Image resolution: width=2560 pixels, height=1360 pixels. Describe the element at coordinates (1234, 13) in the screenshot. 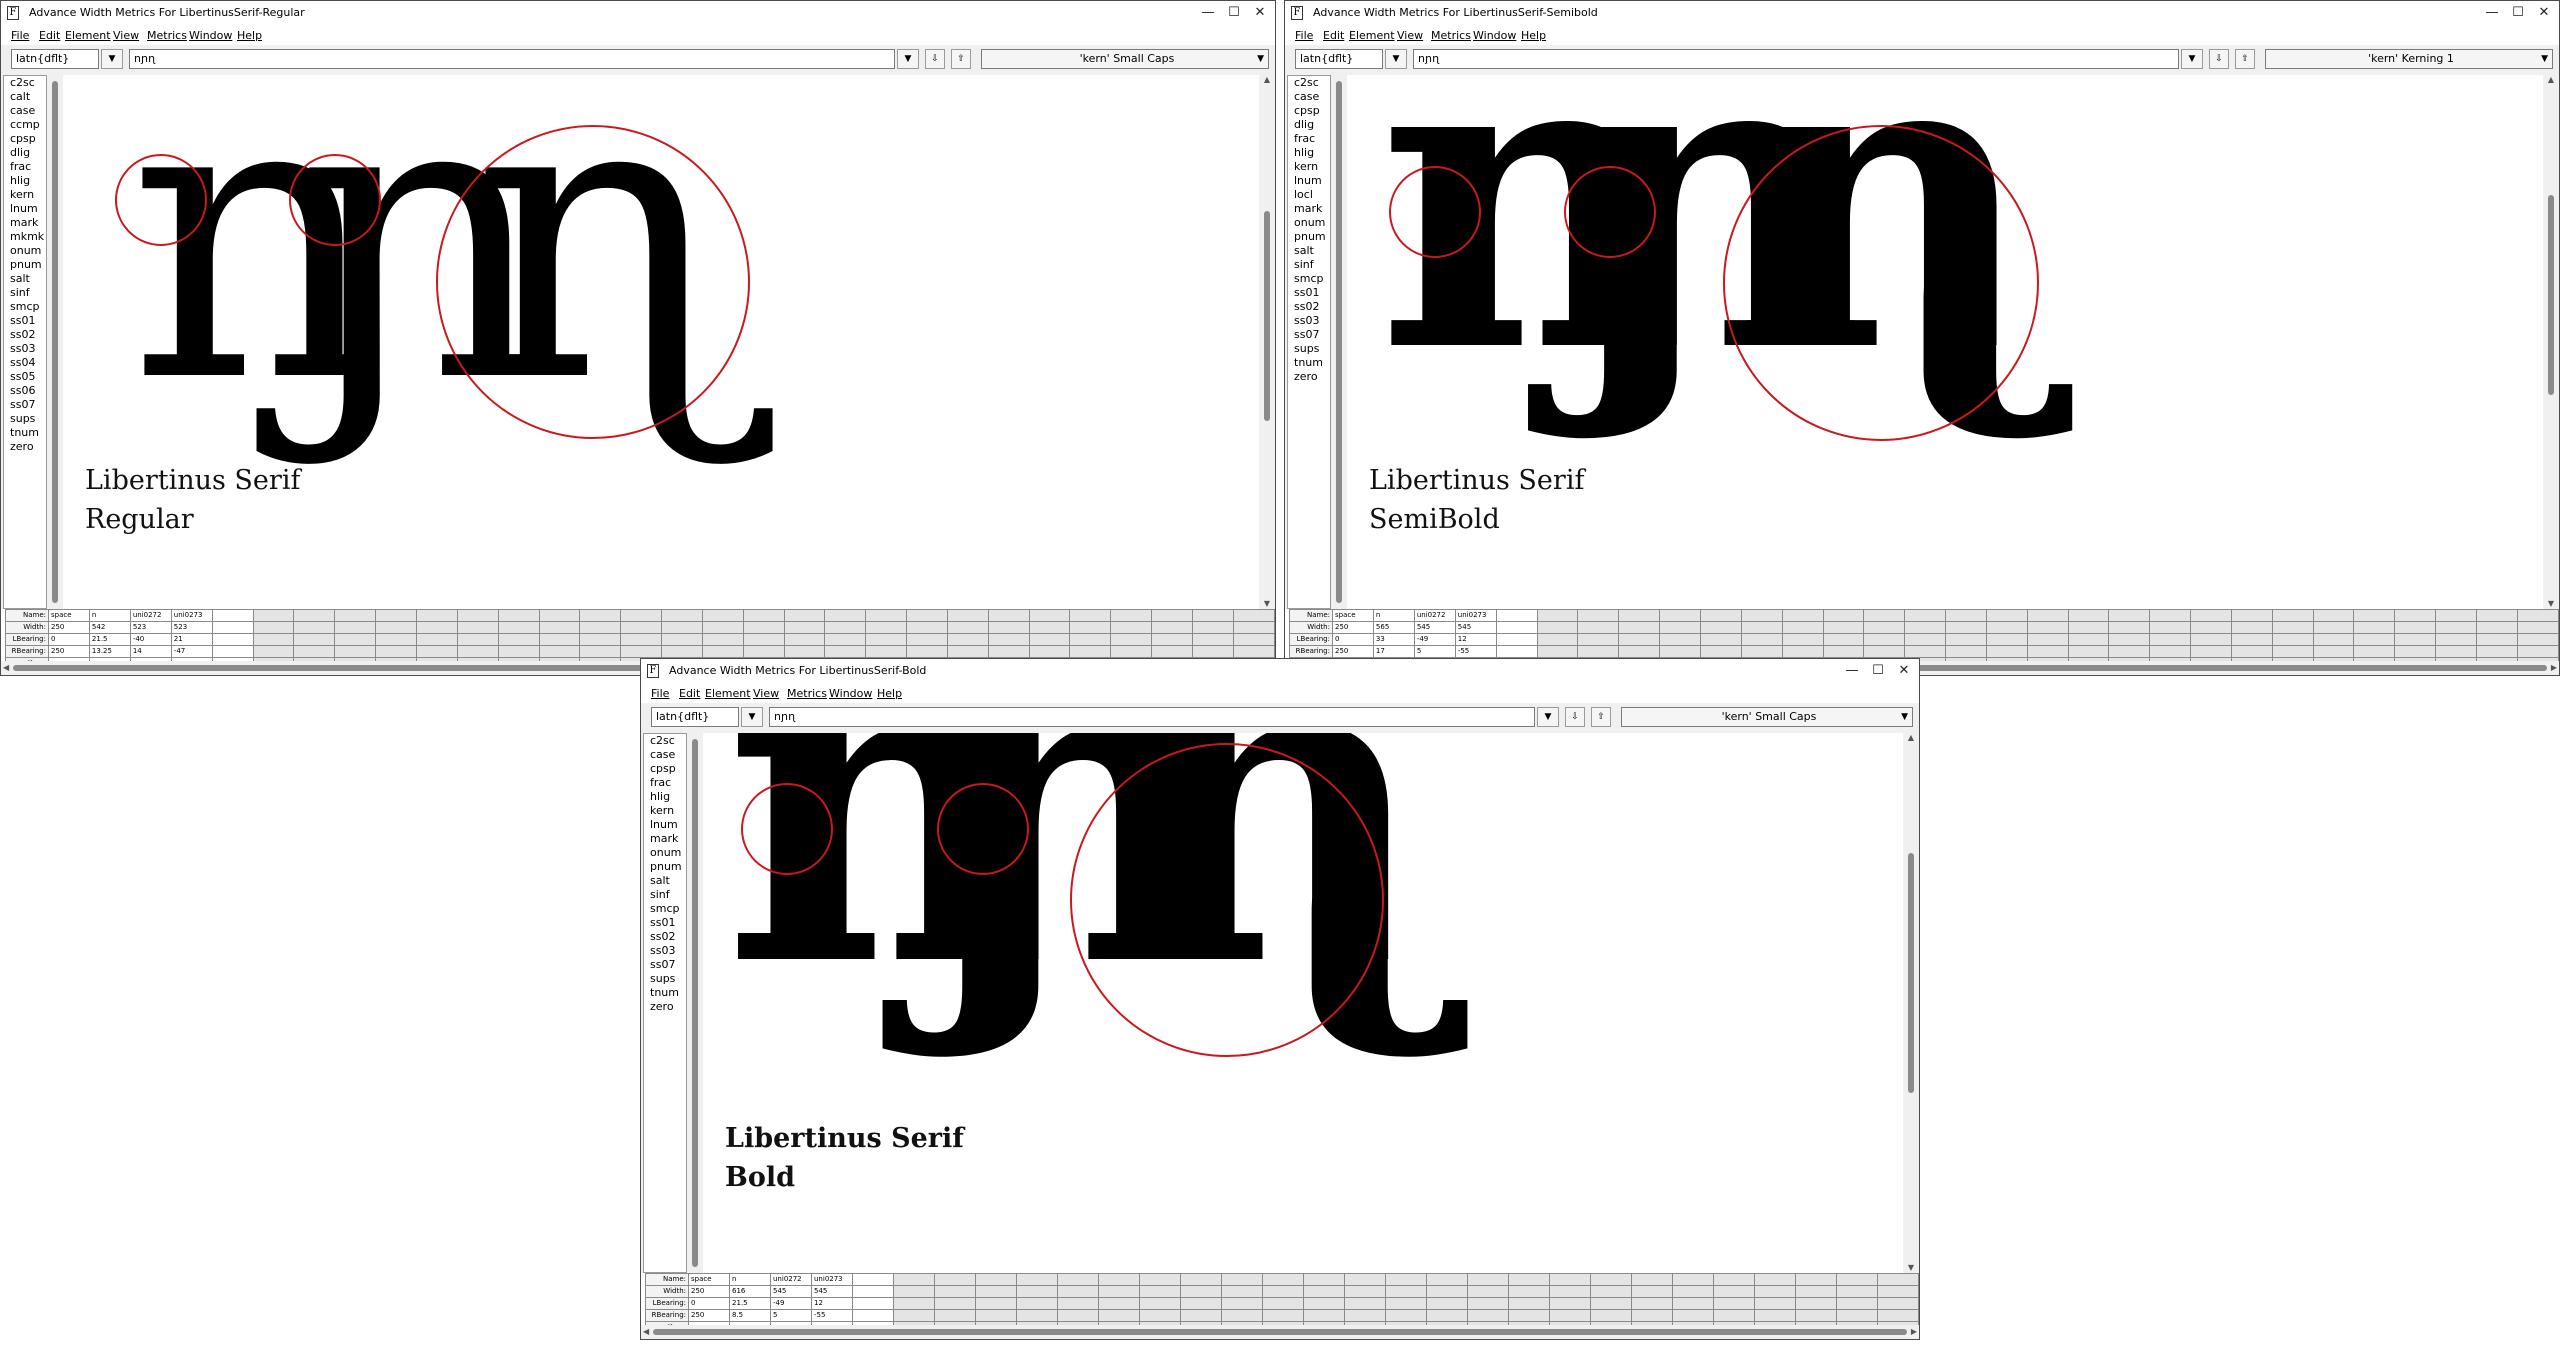

I see `maximize-icon: ☐` at that location.